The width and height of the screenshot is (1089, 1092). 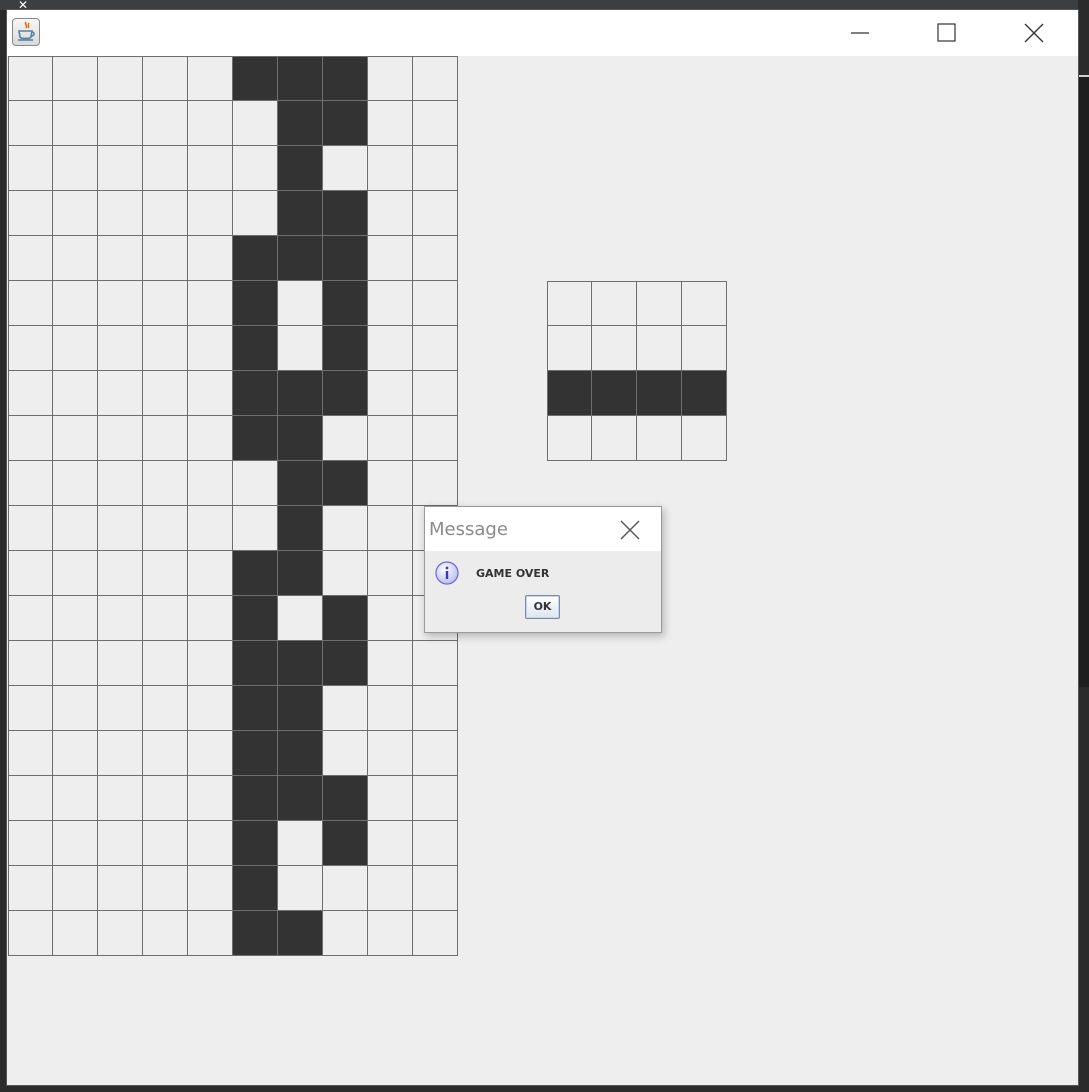 I want to click on ok-button: OK, so click(x=542, y=607).